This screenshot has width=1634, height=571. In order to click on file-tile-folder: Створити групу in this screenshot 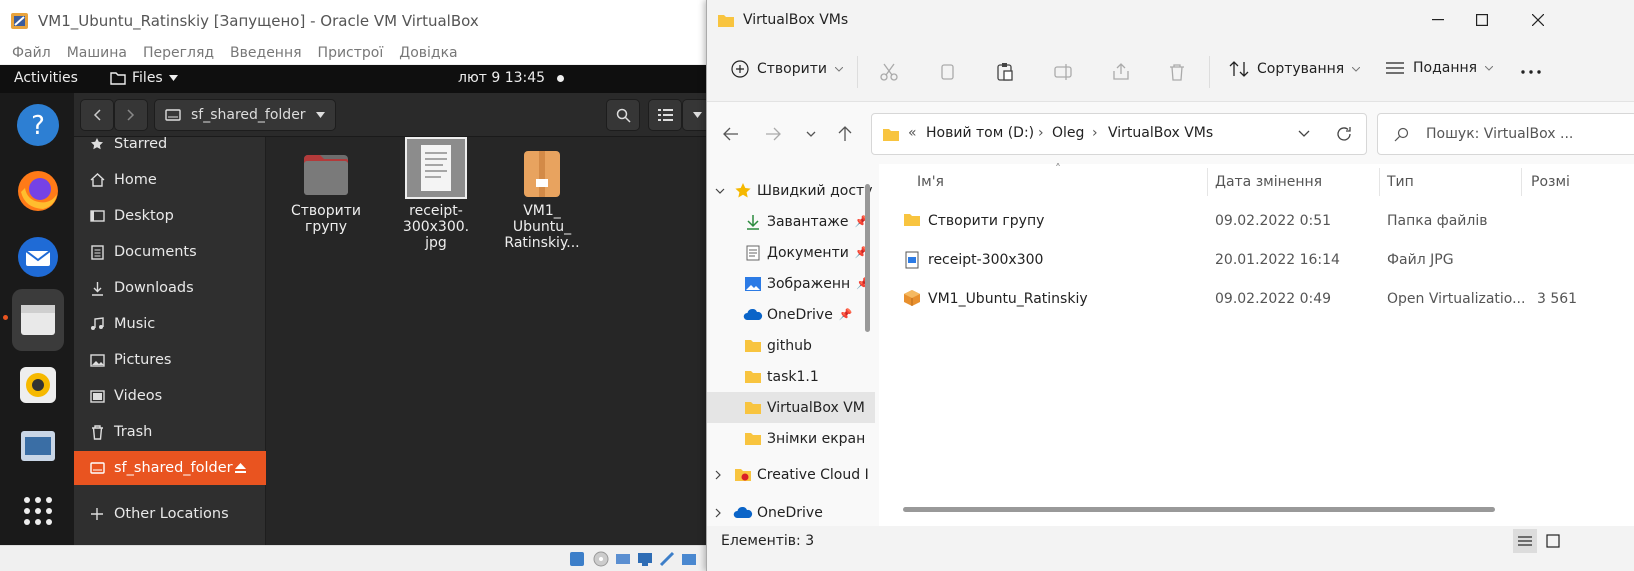, I will do `click(326, 192)`.